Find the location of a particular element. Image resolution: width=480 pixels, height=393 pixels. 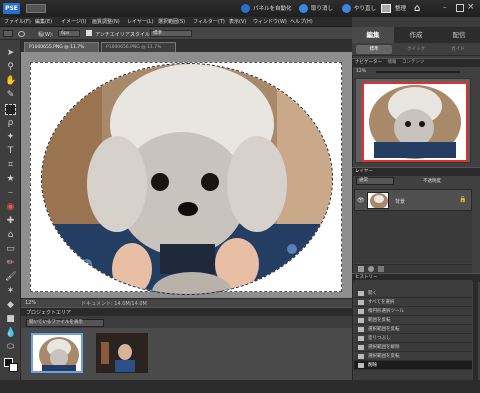

history-item: 選択範囲を解除 is located at coordinates (413, 347).